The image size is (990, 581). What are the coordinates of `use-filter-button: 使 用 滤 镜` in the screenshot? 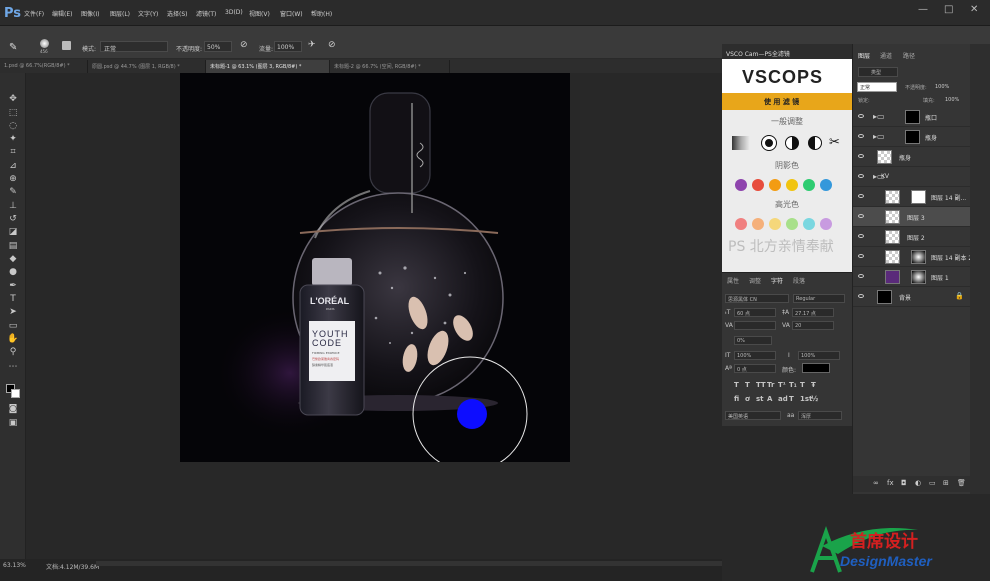 It's located at (787, 101).